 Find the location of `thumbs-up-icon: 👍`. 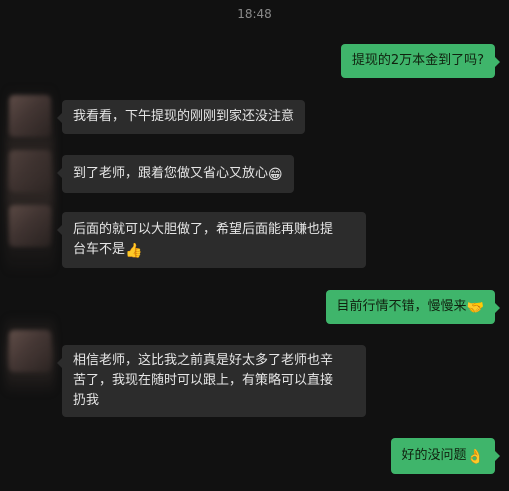

thumbs-up-icon: 👍 is located at coordinates (134, 251).